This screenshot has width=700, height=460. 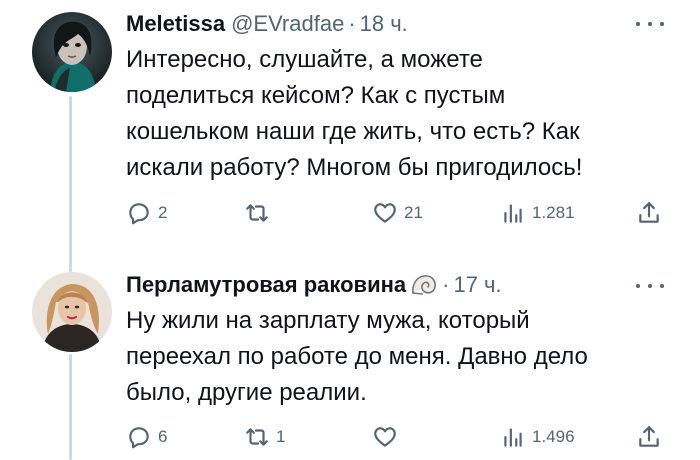 I want to click on like-button: 21, so click(x=397, y=213).